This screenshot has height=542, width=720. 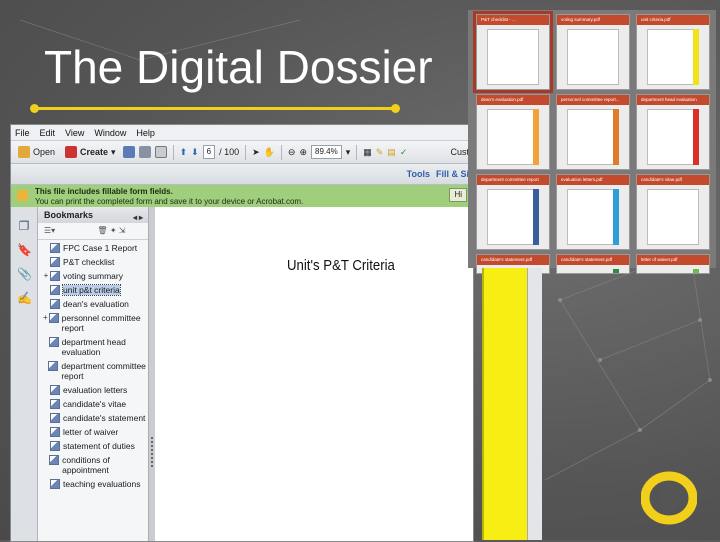 I want to click on attachments-icon: 📎, so click(x=24, y=274).